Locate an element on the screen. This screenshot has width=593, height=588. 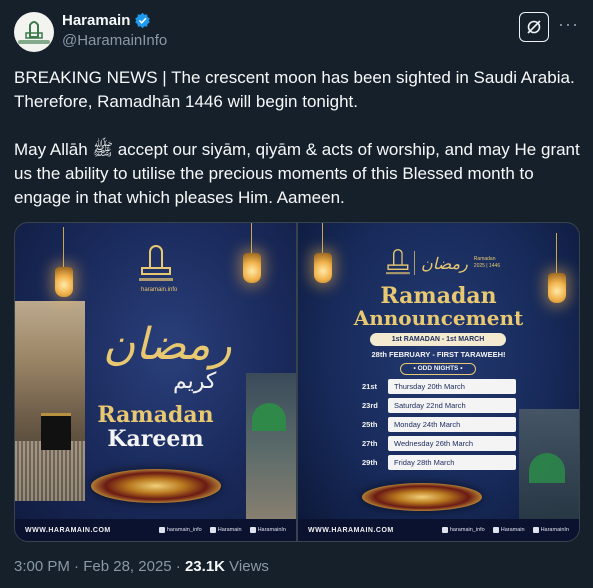
views-count: 23.1K is located at coordinates (204, 566).